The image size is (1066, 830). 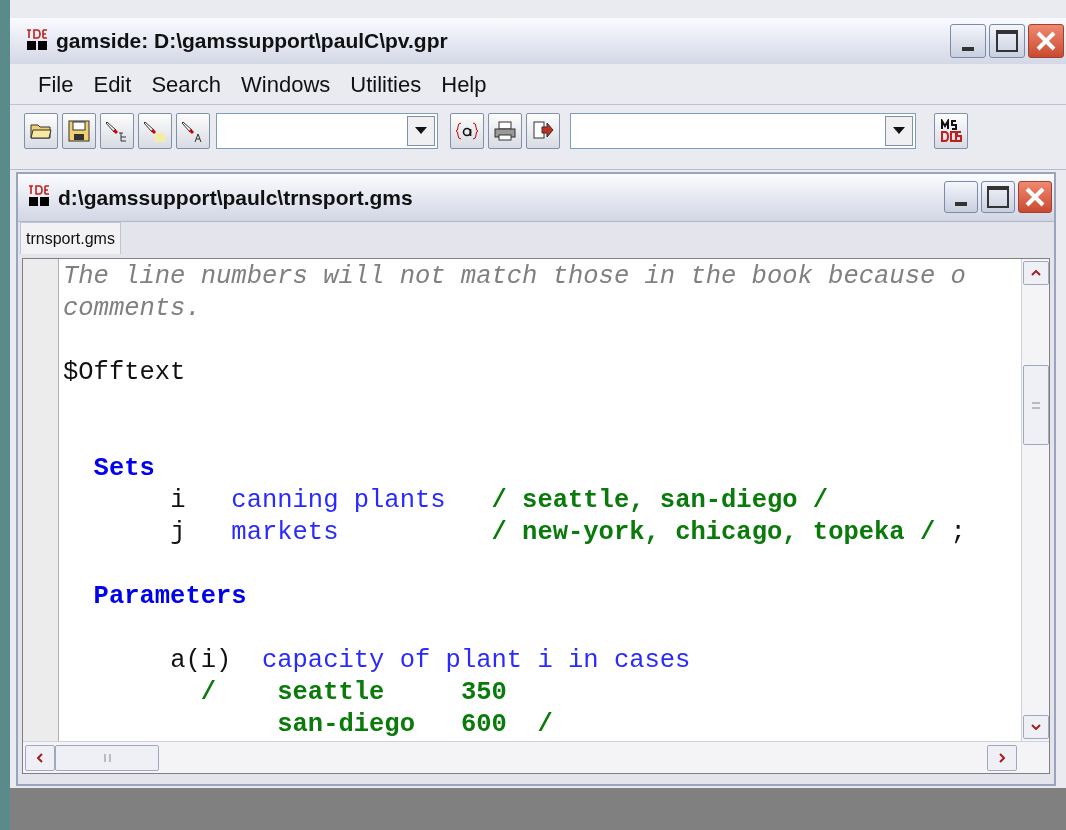 I want to click on editor-tab: trnsport.gms, so click(x=70, y=238).